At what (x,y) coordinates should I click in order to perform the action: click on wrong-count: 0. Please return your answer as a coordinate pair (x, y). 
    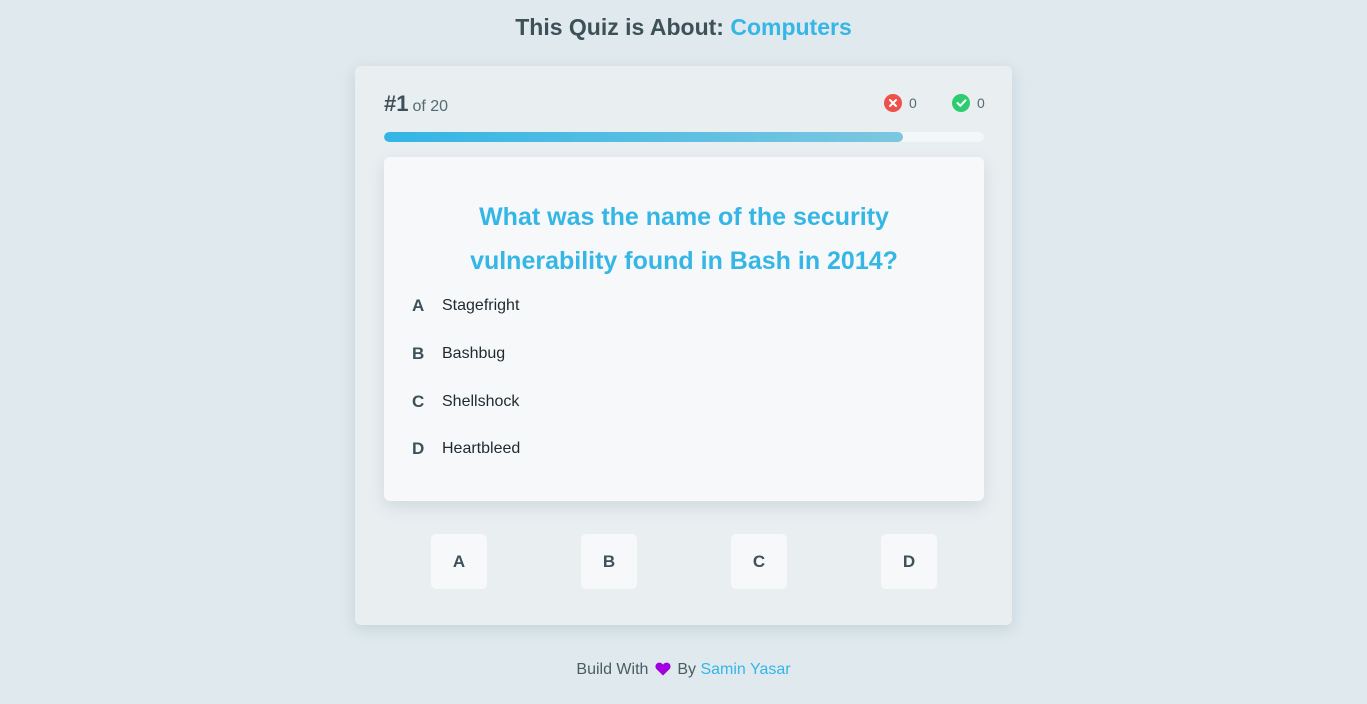
    Looking at the image, I should click on (913, 103).